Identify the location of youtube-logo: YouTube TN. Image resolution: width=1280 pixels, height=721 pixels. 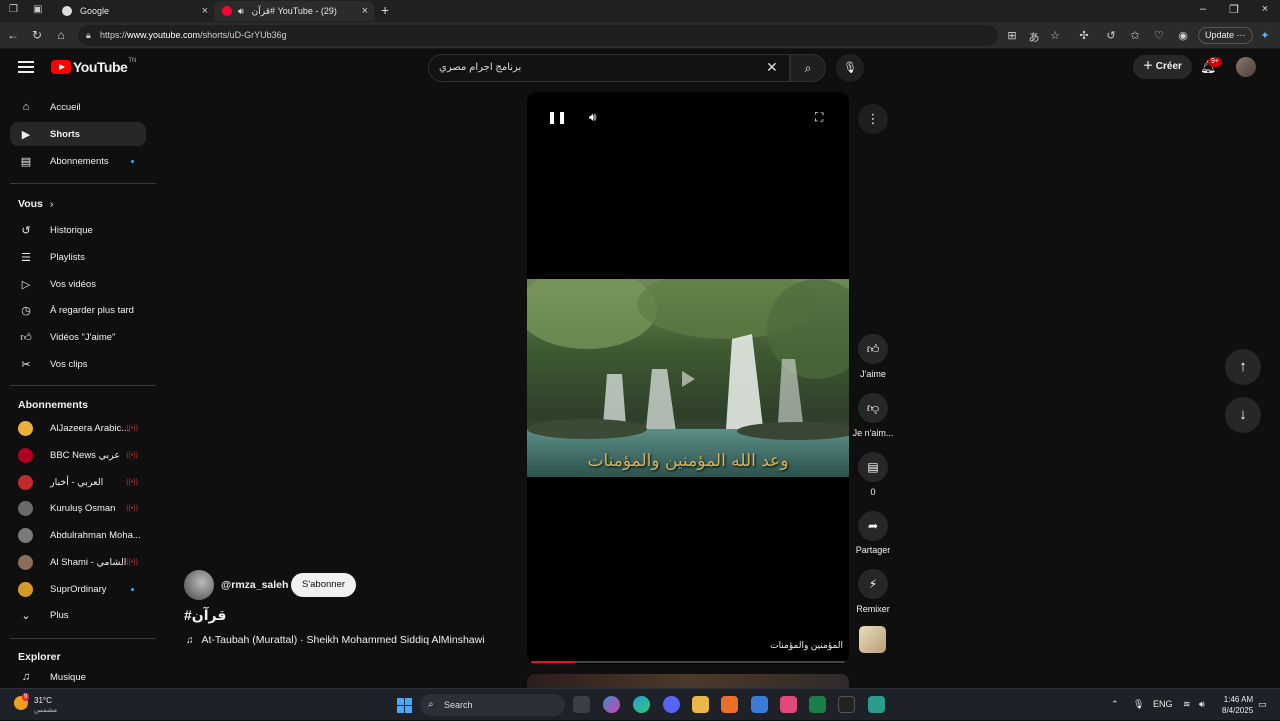
(93, 66).